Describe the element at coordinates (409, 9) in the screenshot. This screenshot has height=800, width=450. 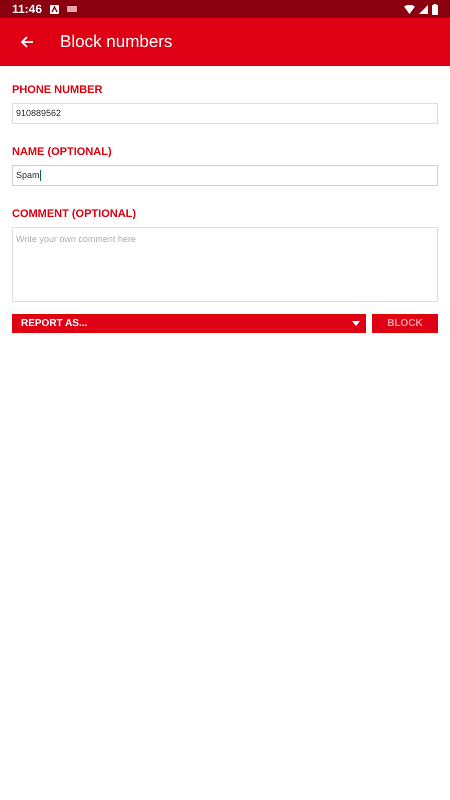
I see `wifi-icon` at that location.